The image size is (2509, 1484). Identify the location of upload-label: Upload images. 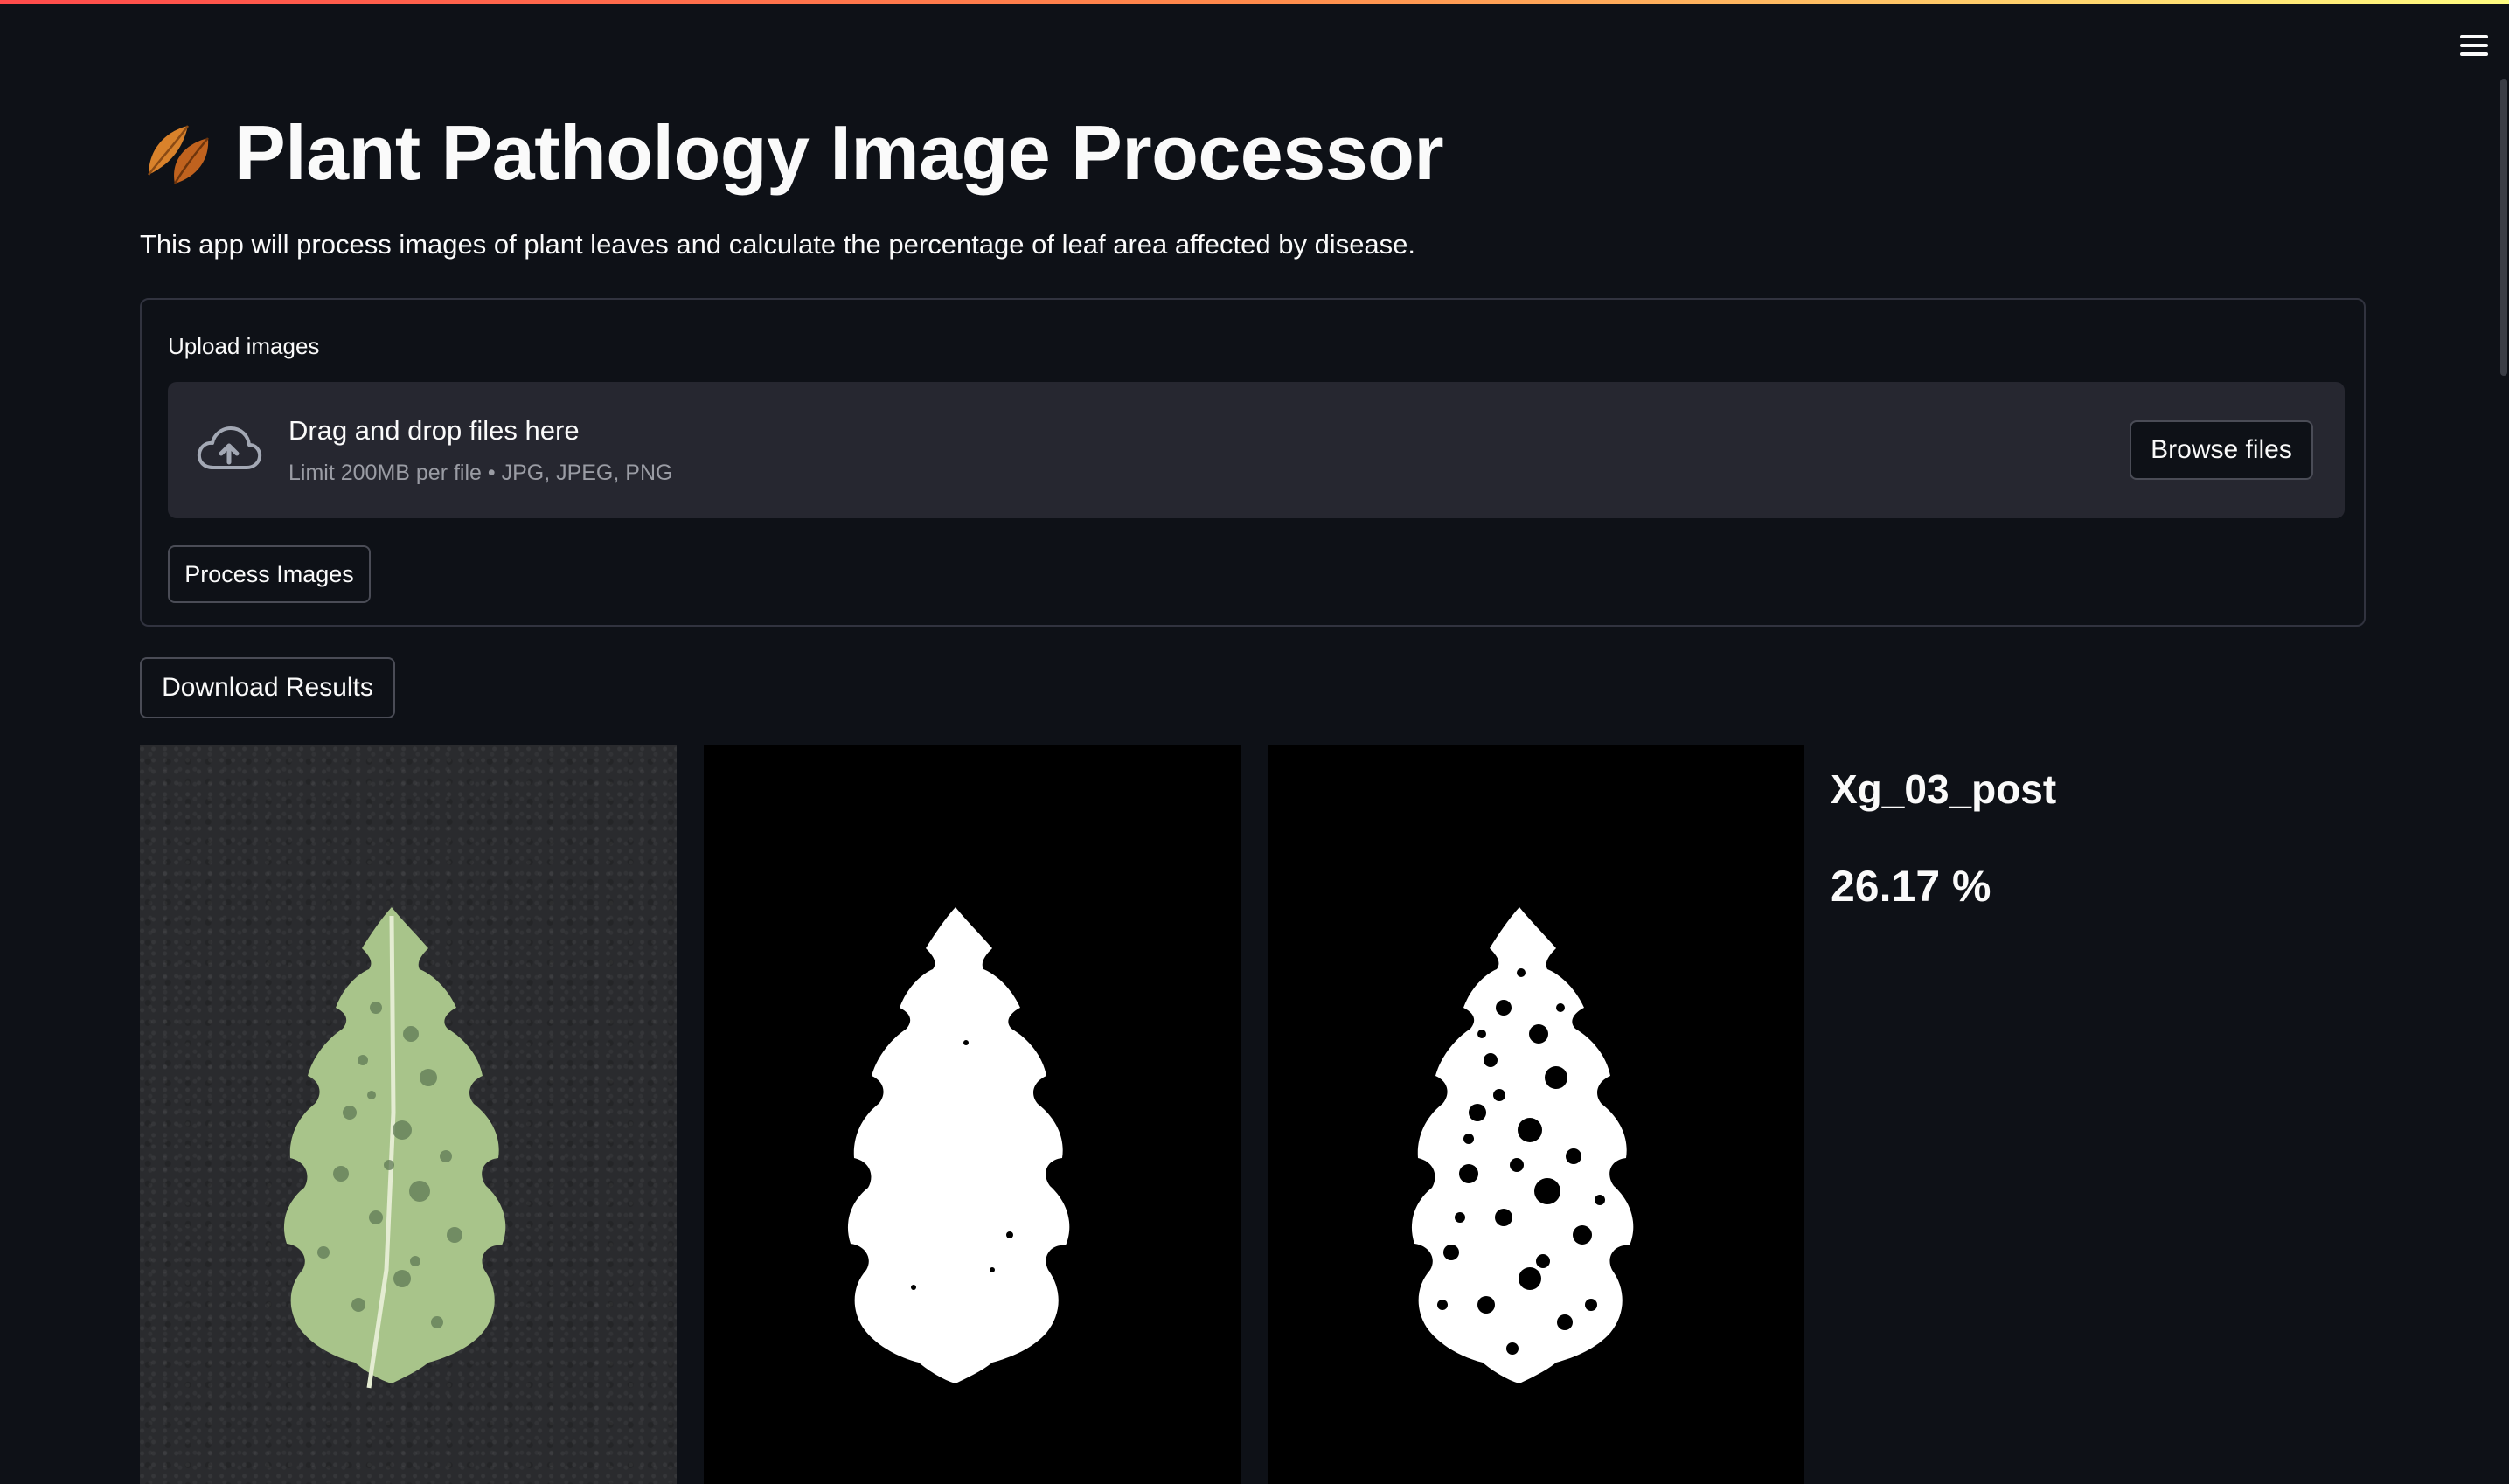
(244, 346).